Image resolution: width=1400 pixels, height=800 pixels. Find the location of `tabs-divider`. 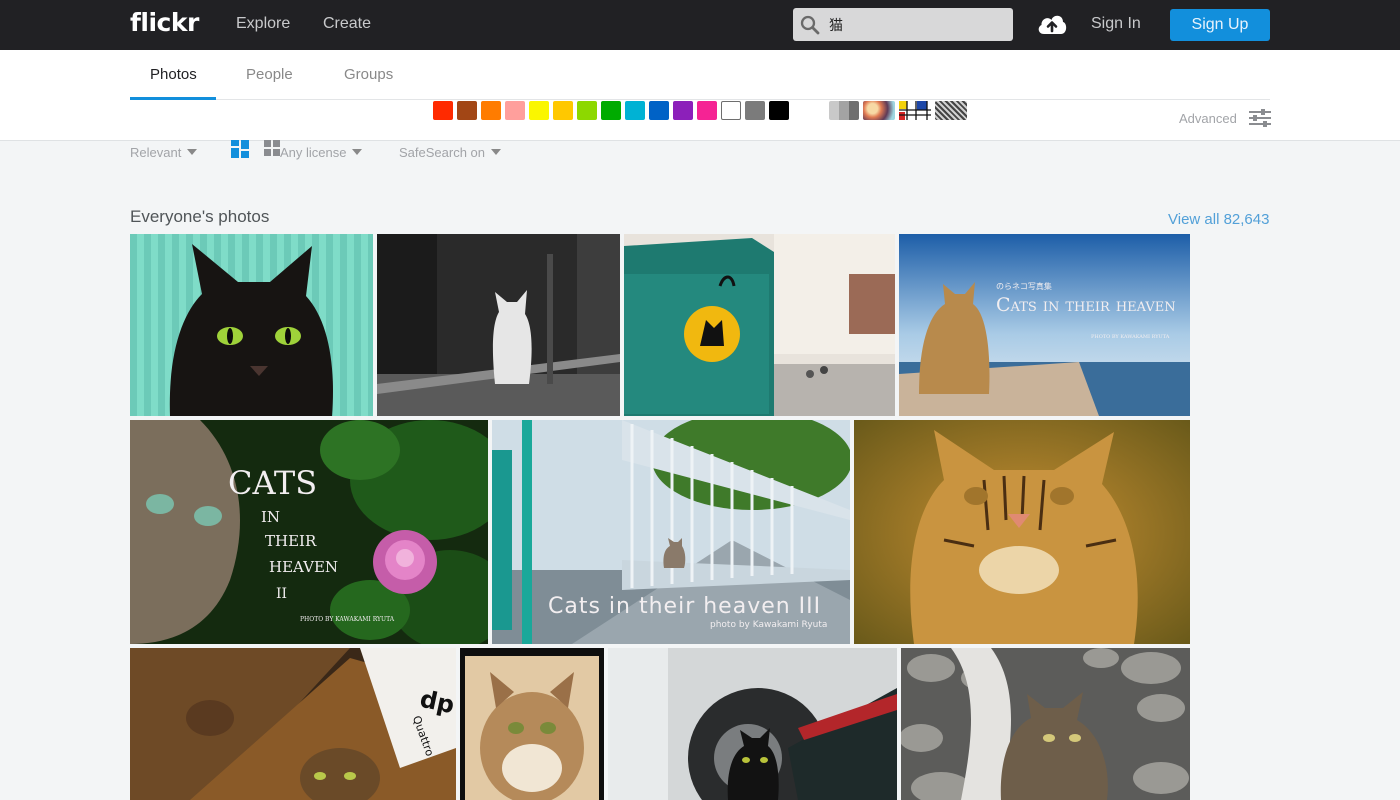

tabs-divider is located at coordinates (700, 99).